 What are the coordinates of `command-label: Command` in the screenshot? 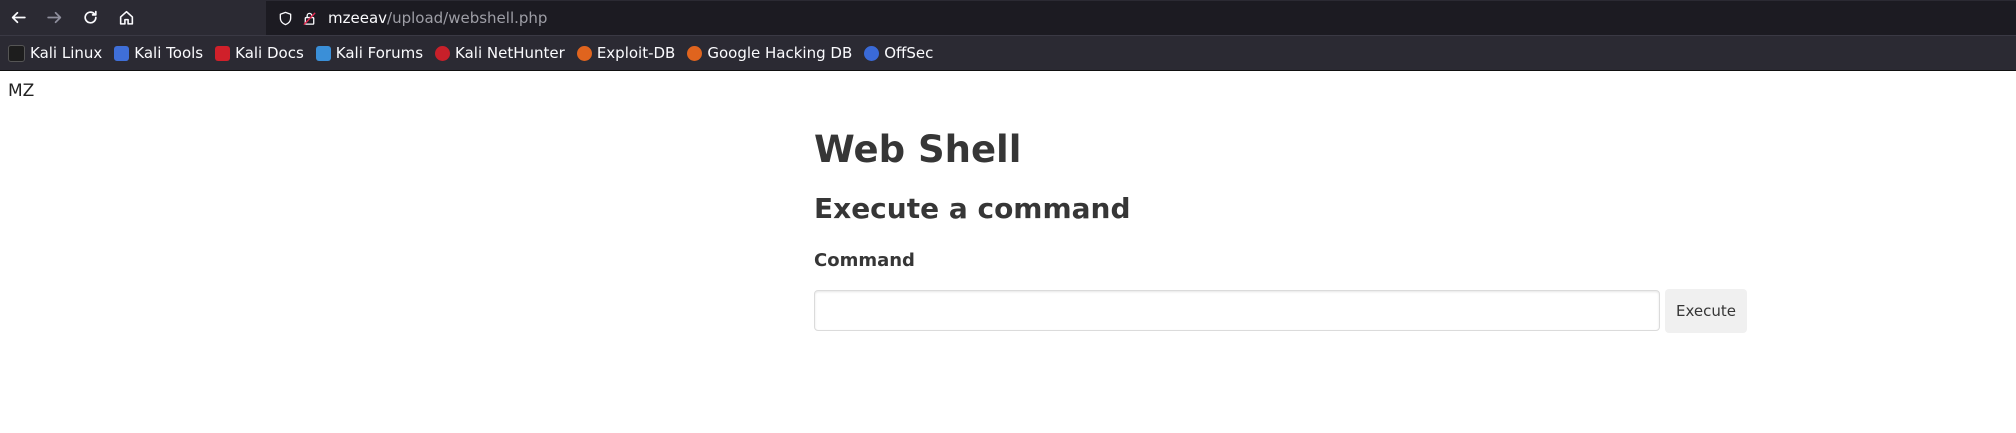 It's located at (864, 260).